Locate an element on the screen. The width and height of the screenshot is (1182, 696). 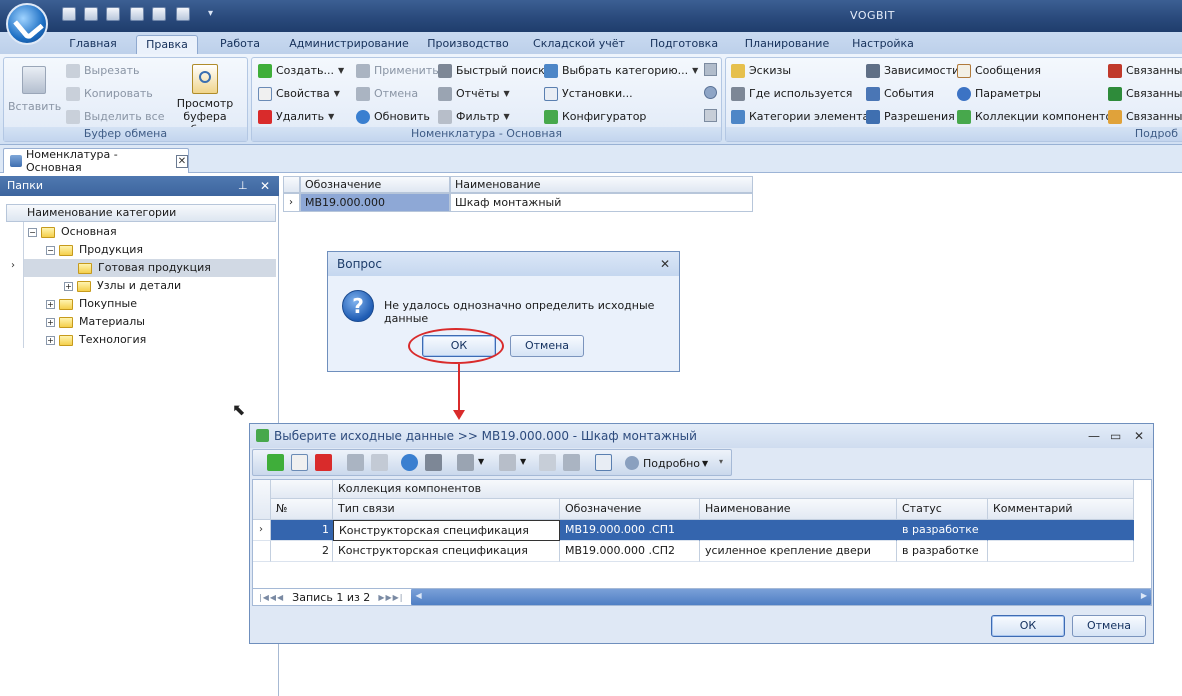
related-button-2: Связанные is located at coordinates (1145, 94).